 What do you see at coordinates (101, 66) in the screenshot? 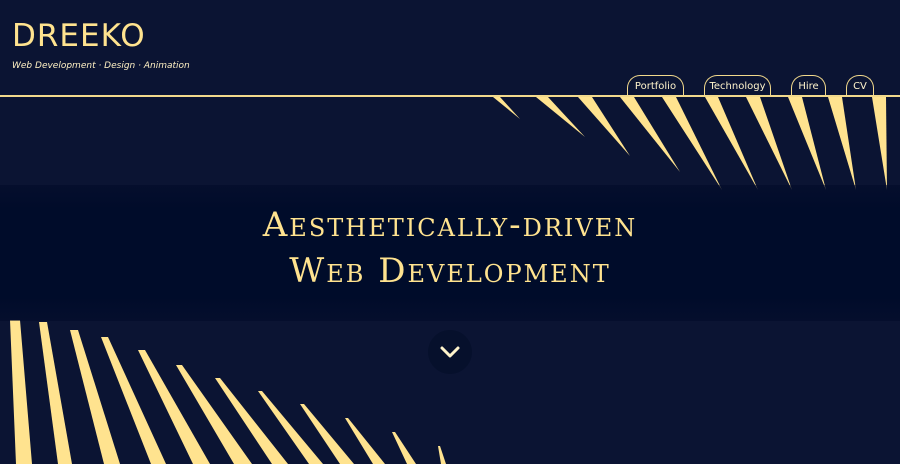
I see `site-tagline: Web Development · Design · Animation` at bounding box center [101, 66].